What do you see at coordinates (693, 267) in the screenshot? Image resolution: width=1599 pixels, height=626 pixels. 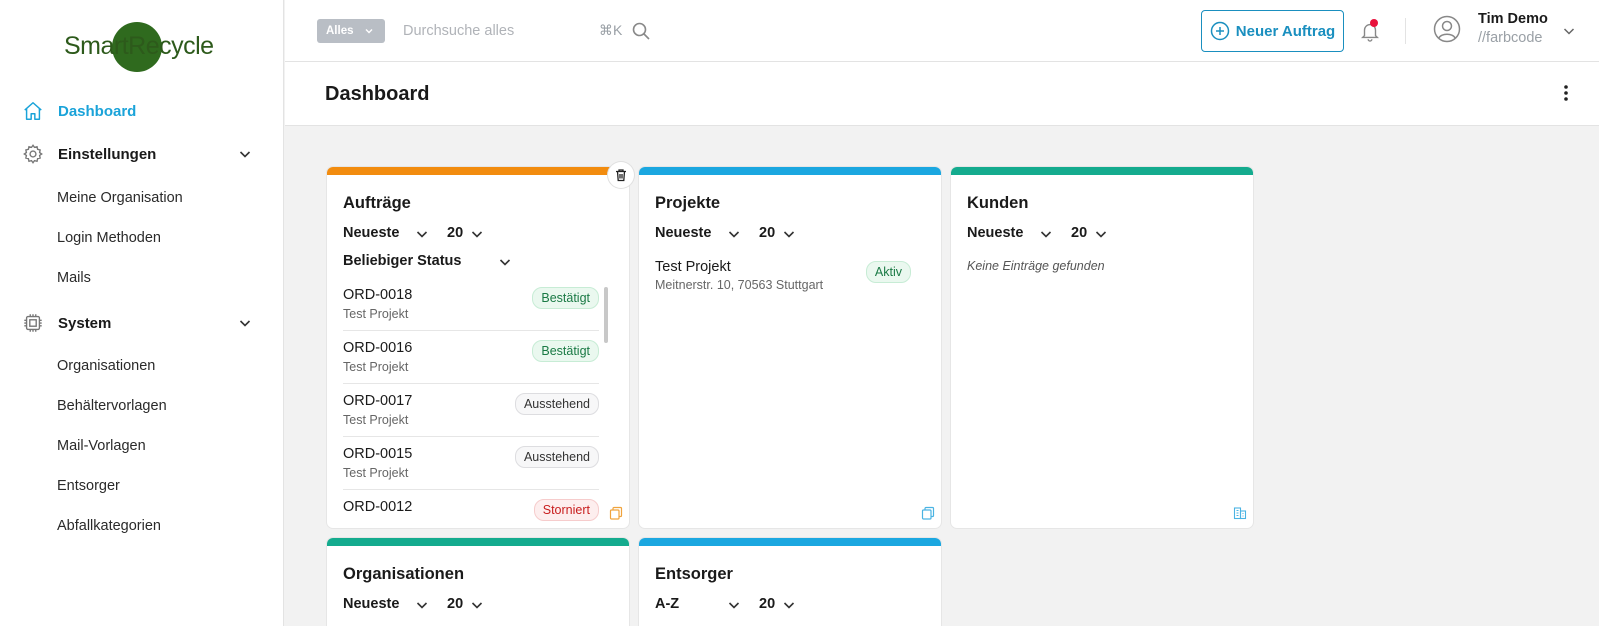 I see `project-name: Test Projekt` at bounding box center [693, 267].